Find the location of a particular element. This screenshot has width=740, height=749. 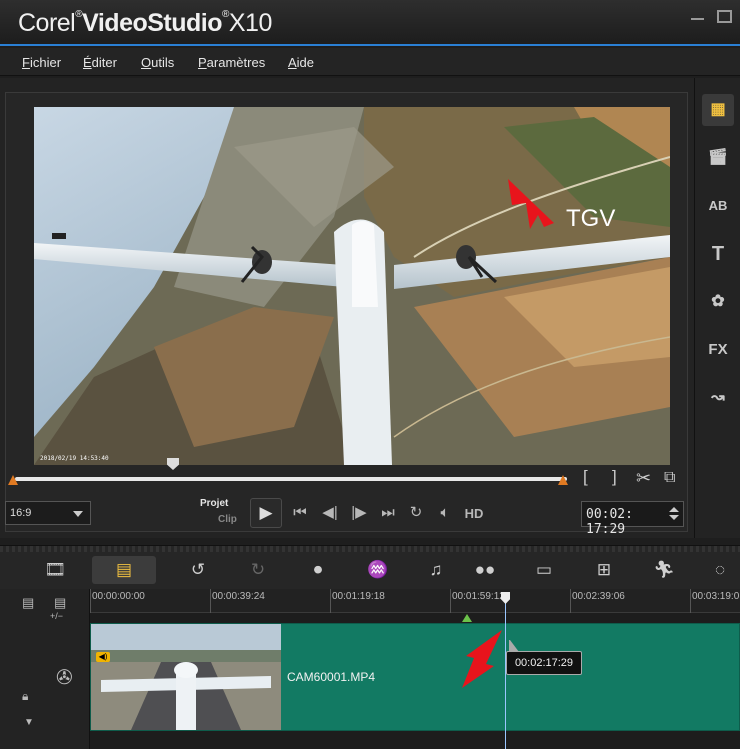

marker-icon is located at coordinates (467, 618).